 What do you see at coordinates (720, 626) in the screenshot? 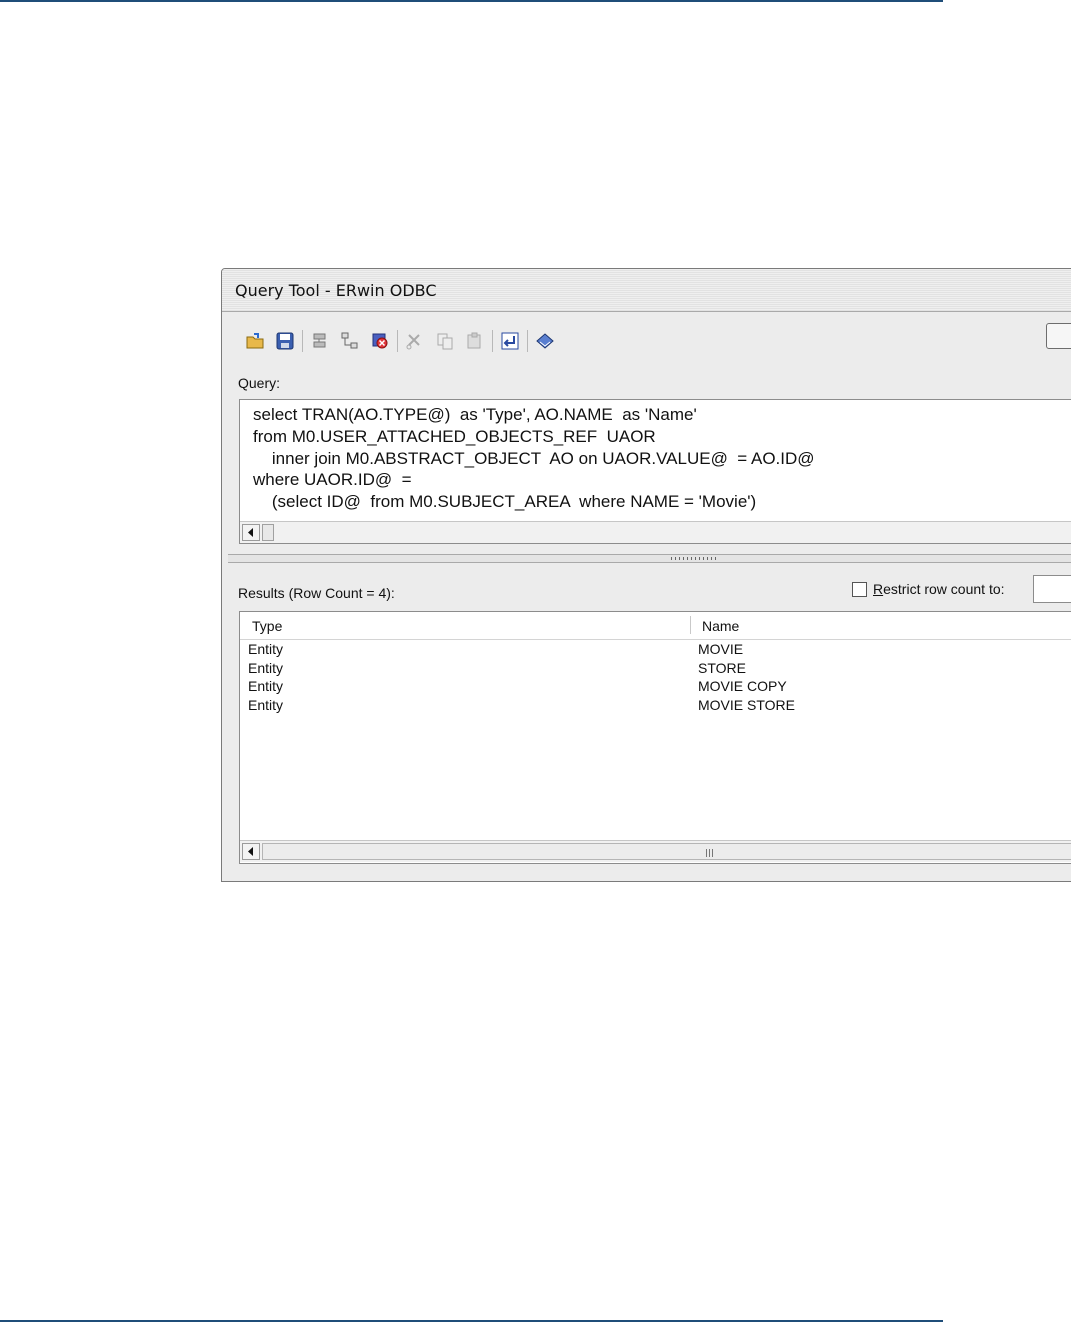
I see `column-header-name: Name` at bounding box center [720, 626].